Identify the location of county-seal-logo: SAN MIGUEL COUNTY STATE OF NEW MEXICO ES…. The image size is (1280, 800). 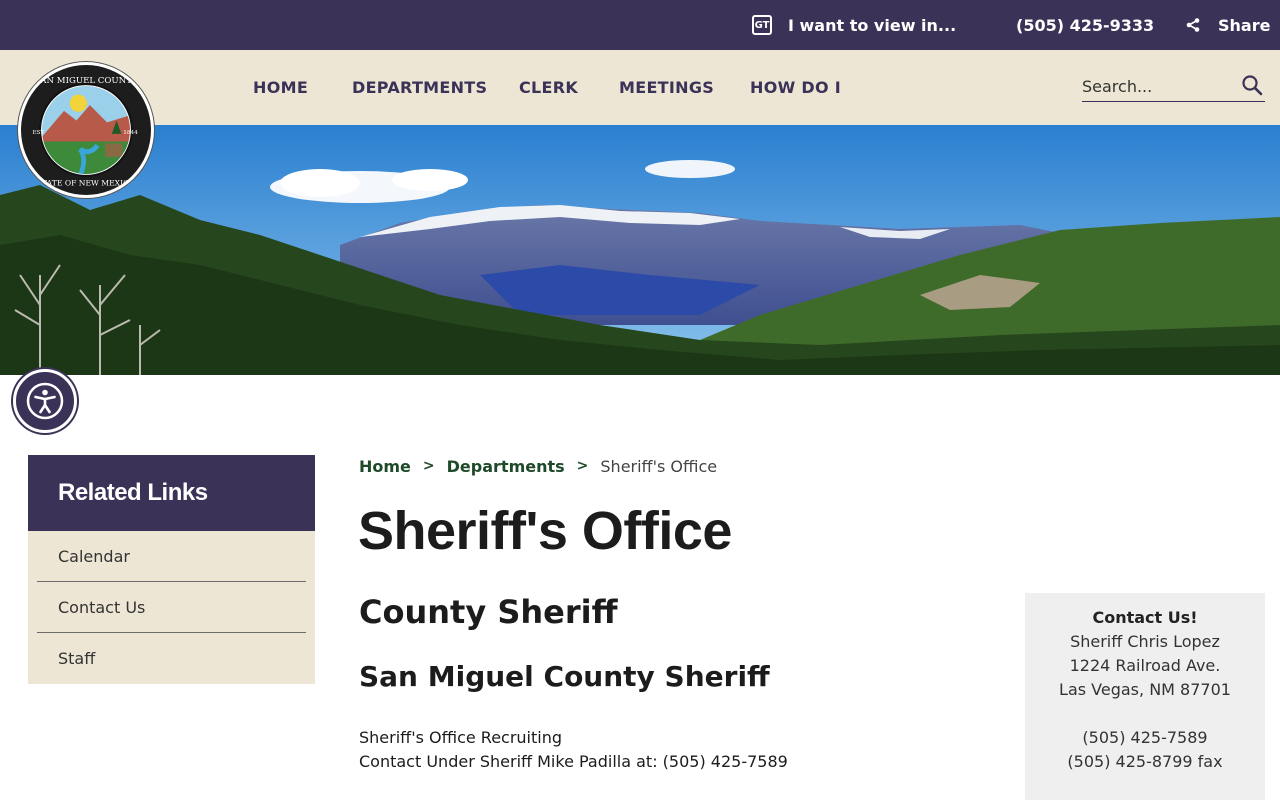
(86, 130).